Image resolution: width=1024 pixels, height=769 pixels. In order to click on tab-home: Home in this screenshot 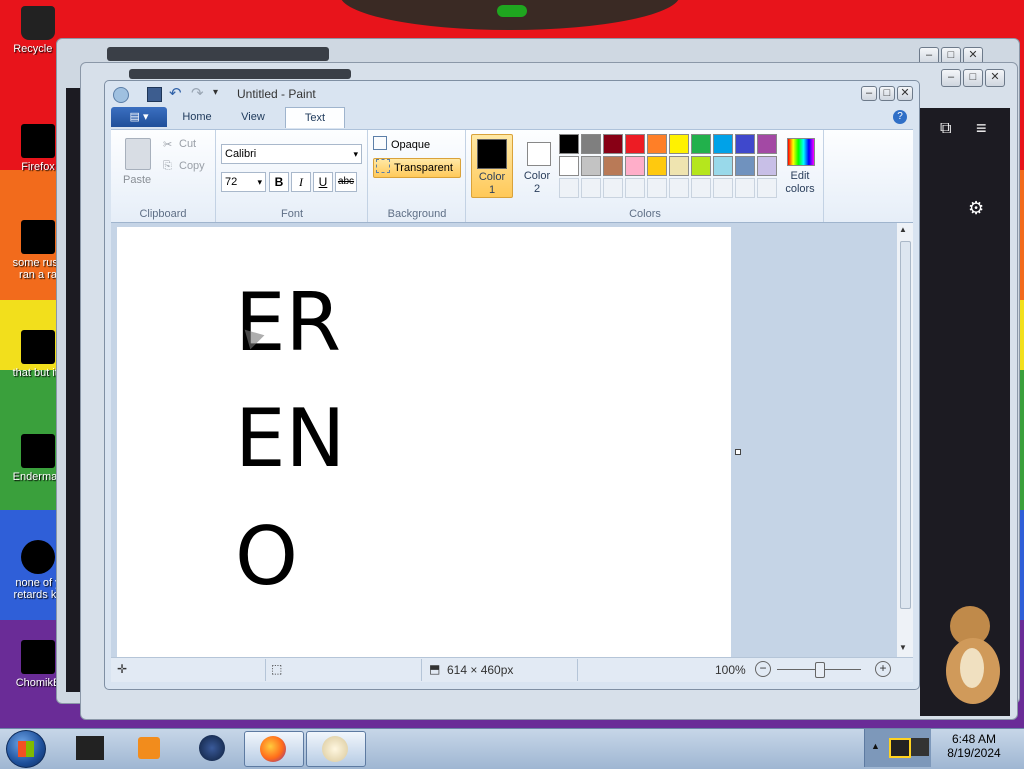, I will do `click(197, 117)`.